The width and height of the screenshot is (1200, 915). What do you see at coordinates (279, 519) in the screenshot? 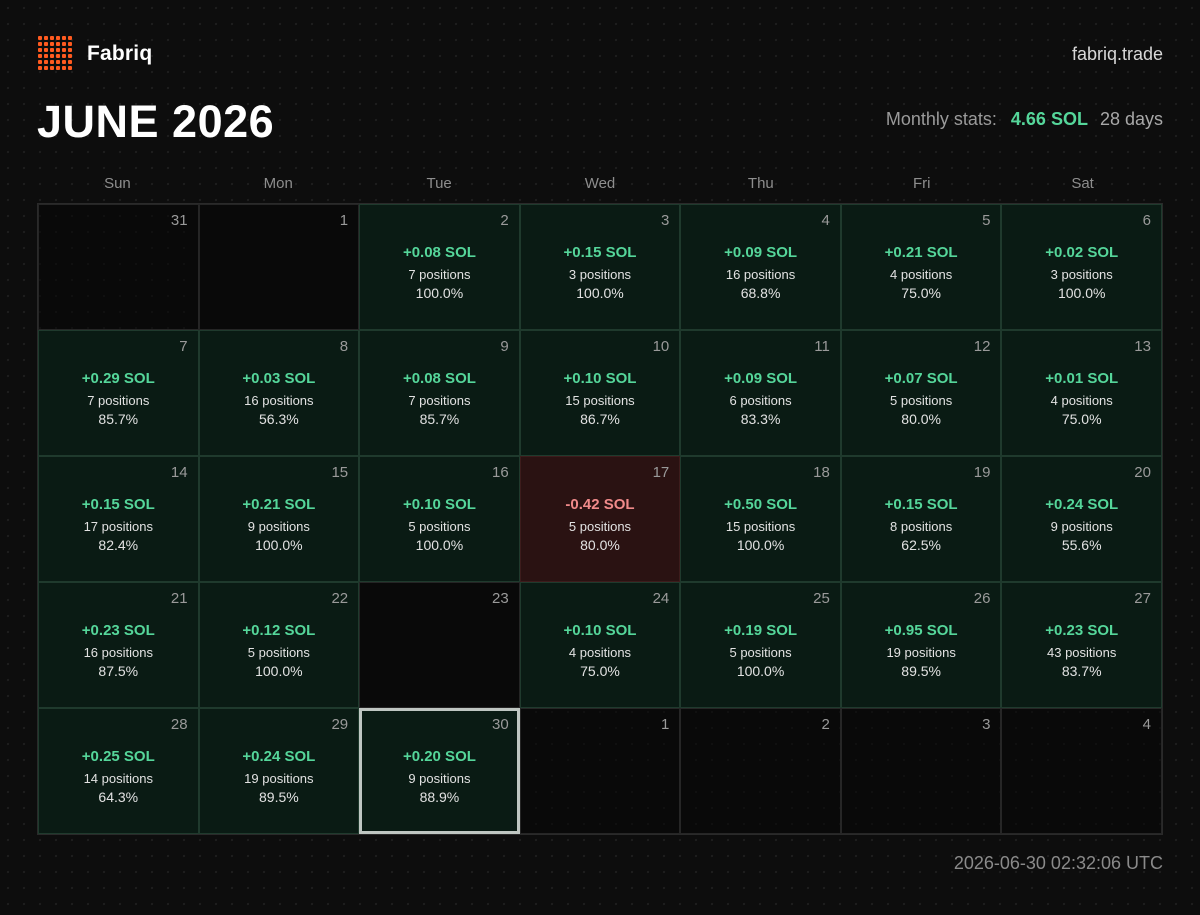
I see `day-cell: 15 +0.21 SOL 9 positions 100.0%` at bounding box center [279, 519].